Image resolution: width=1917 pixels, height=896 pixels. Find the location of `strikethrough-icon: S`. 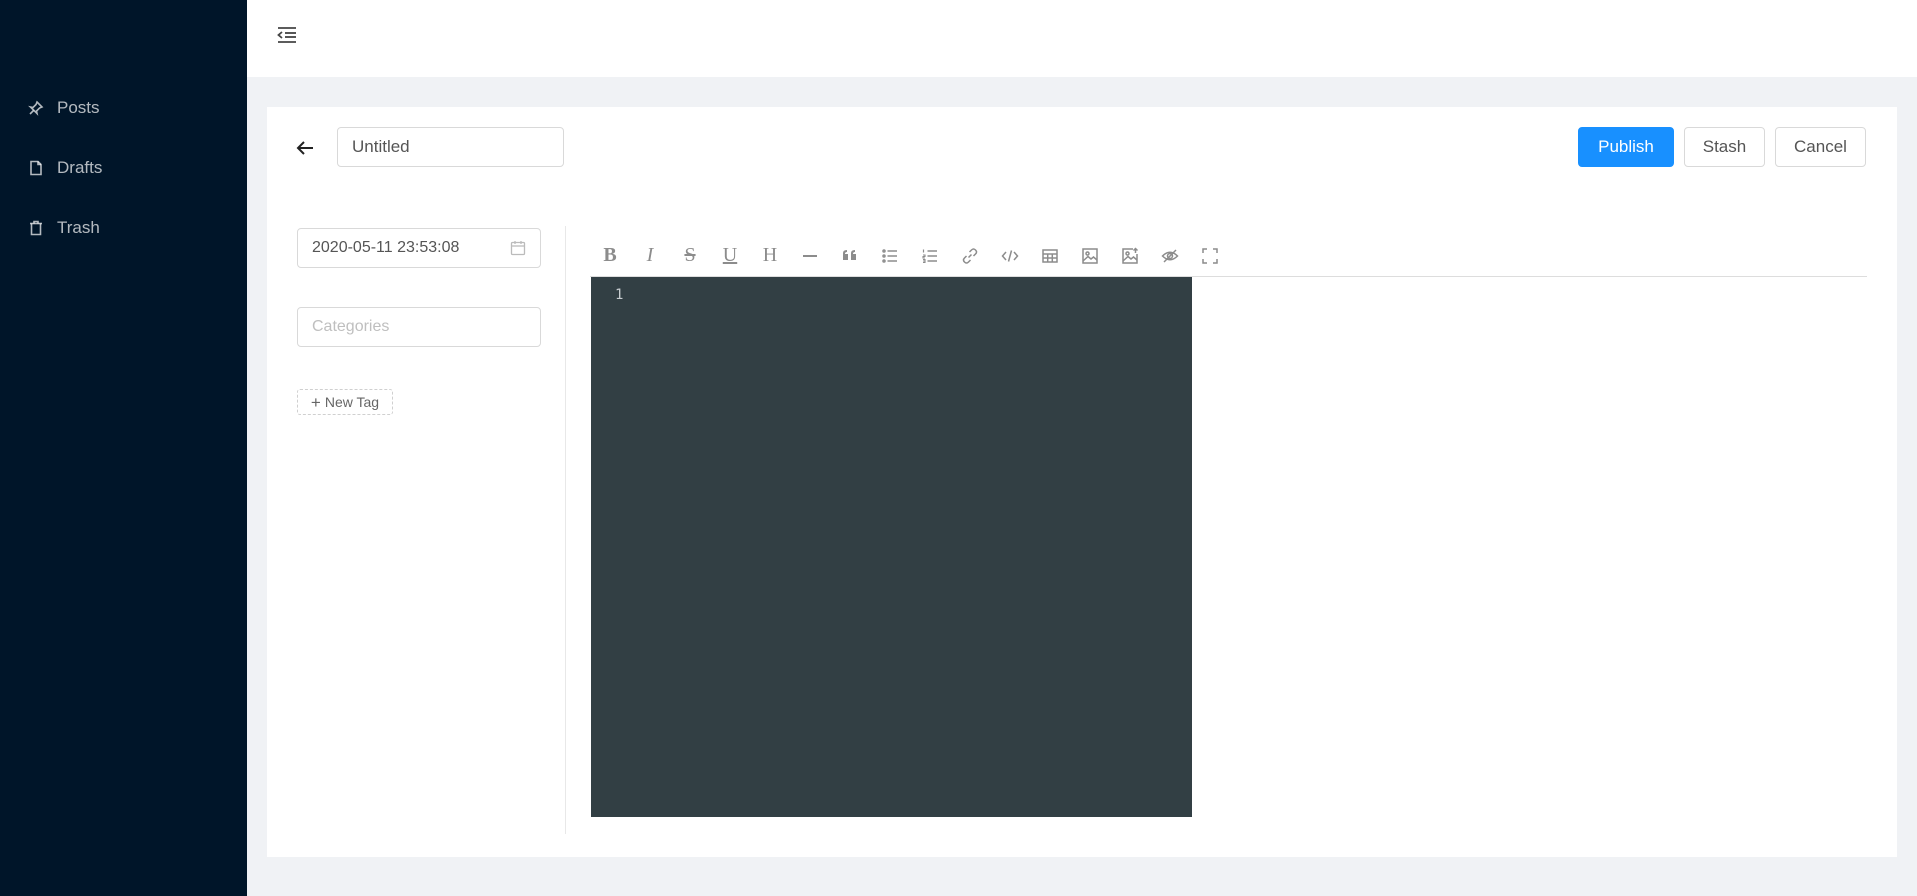

strikethrough-icon: S is located at coordinates (690, 256).